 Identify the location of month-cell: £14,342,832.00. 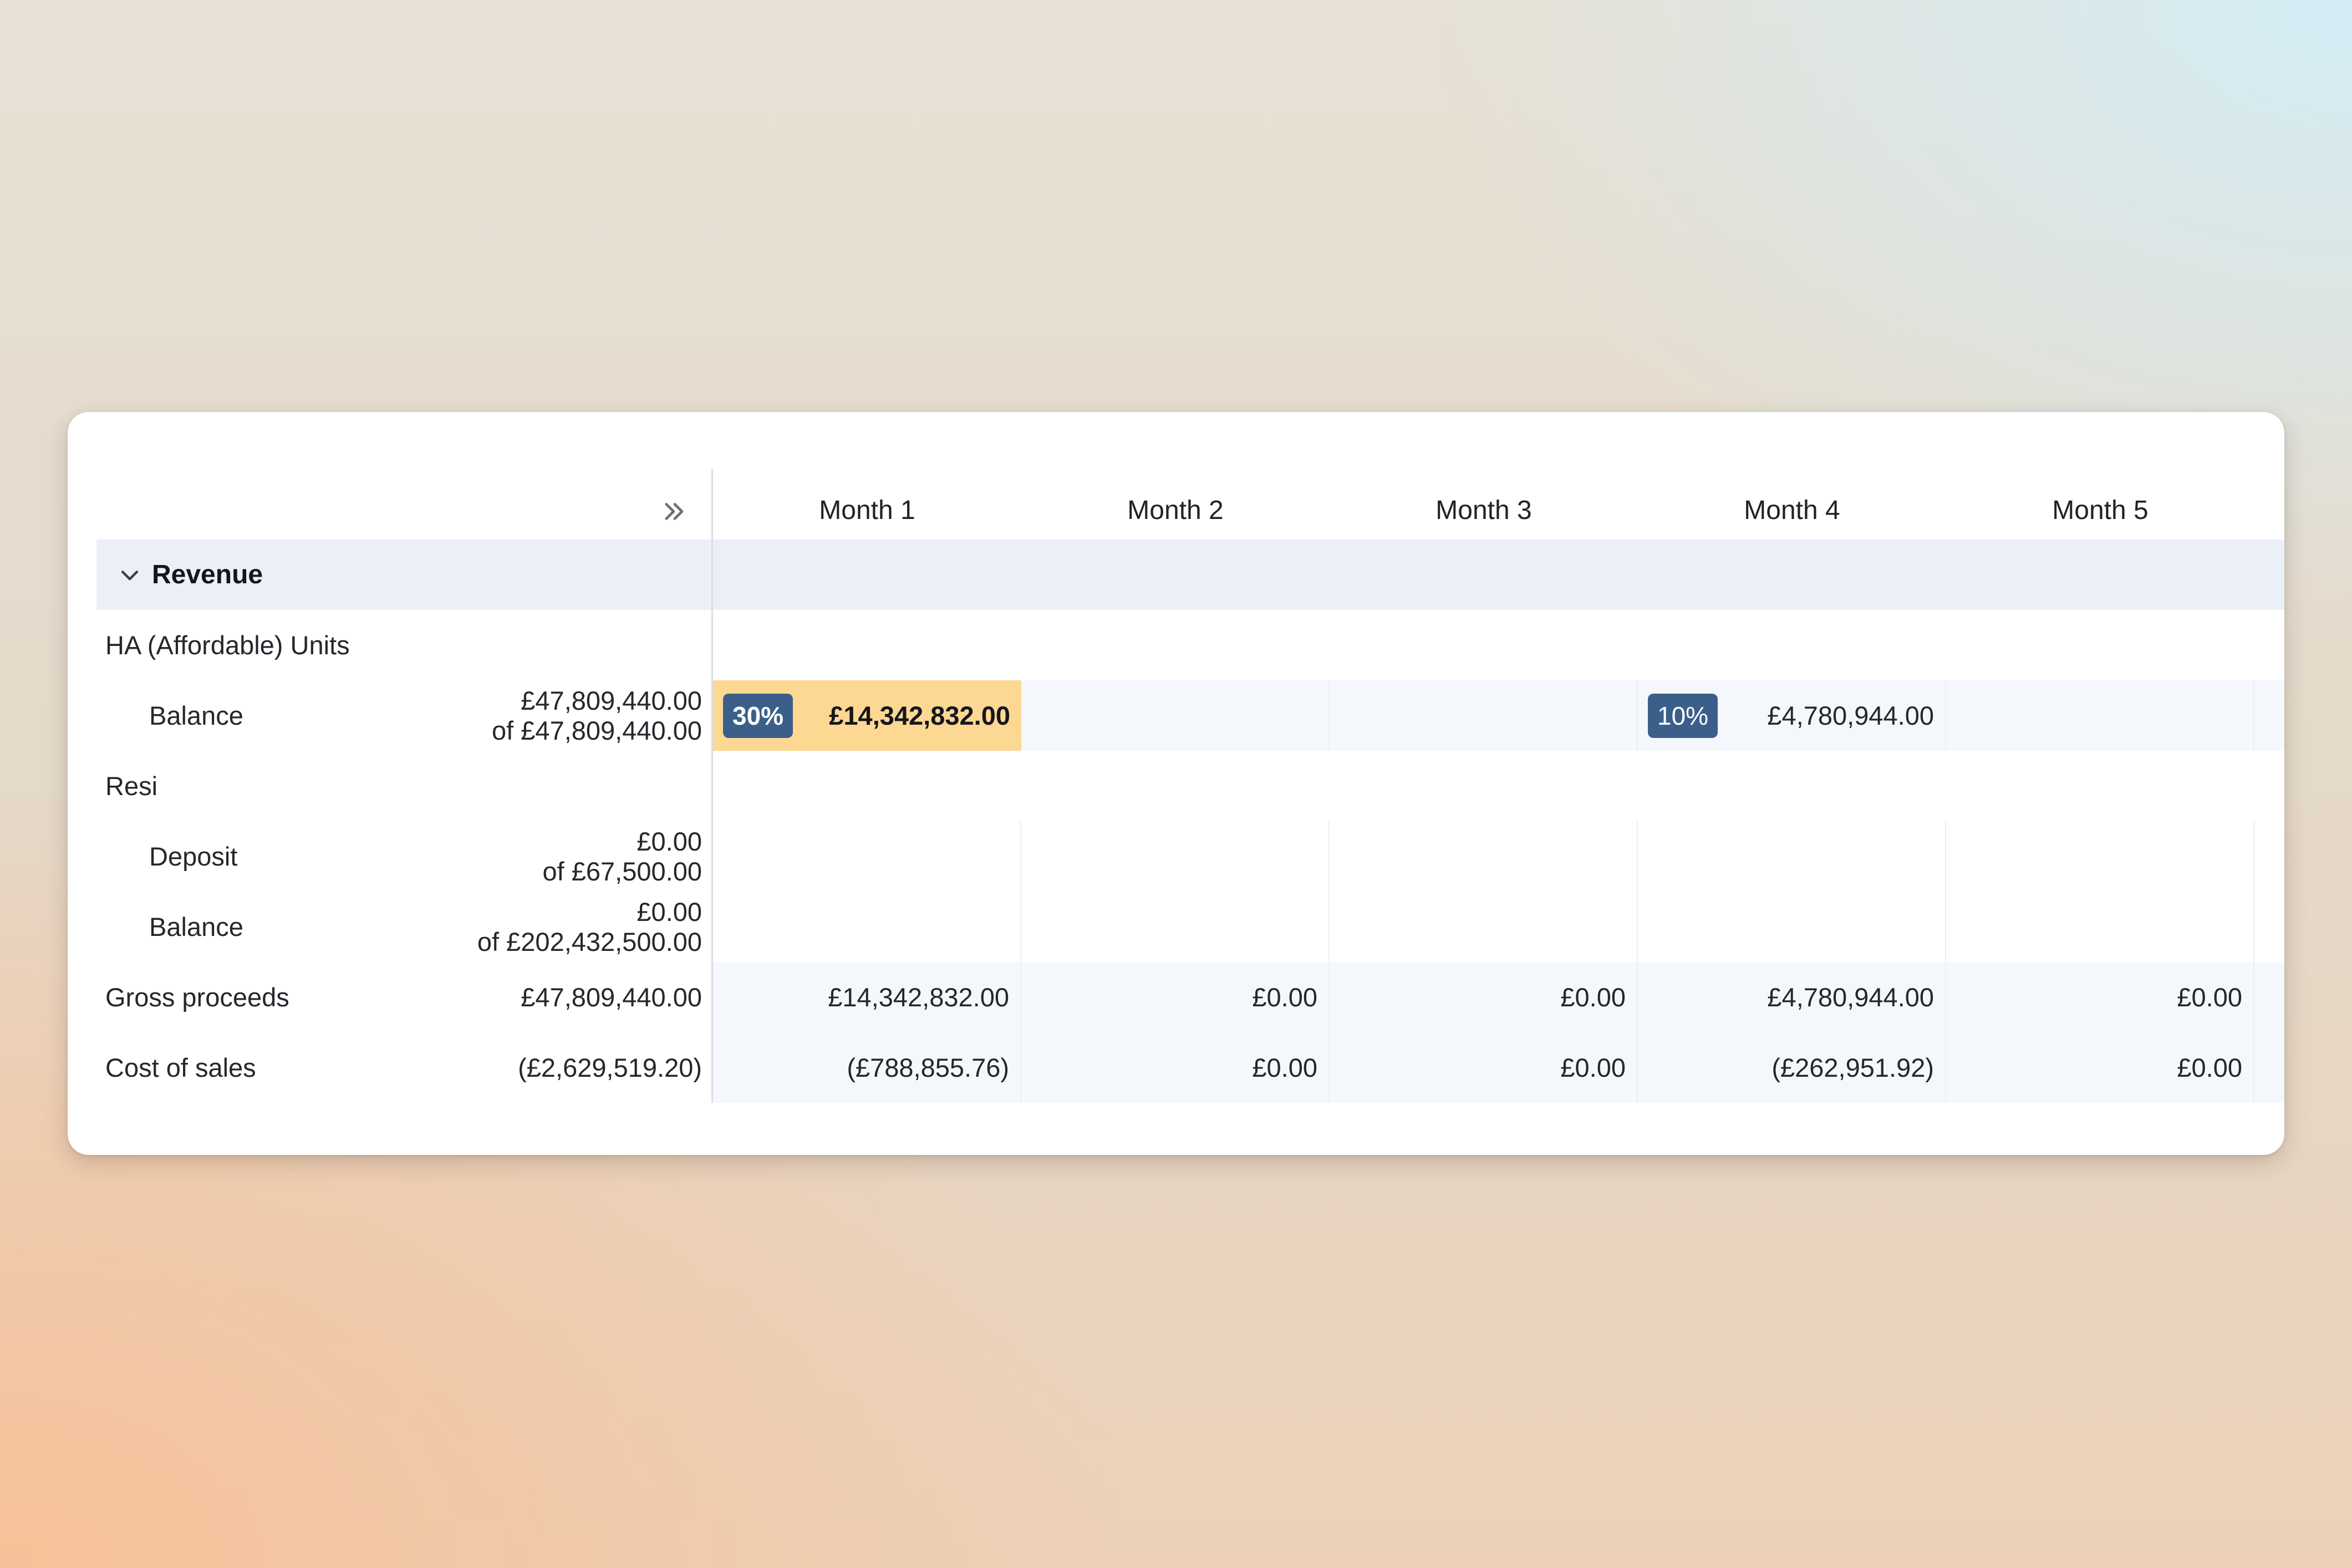
(867, 997).